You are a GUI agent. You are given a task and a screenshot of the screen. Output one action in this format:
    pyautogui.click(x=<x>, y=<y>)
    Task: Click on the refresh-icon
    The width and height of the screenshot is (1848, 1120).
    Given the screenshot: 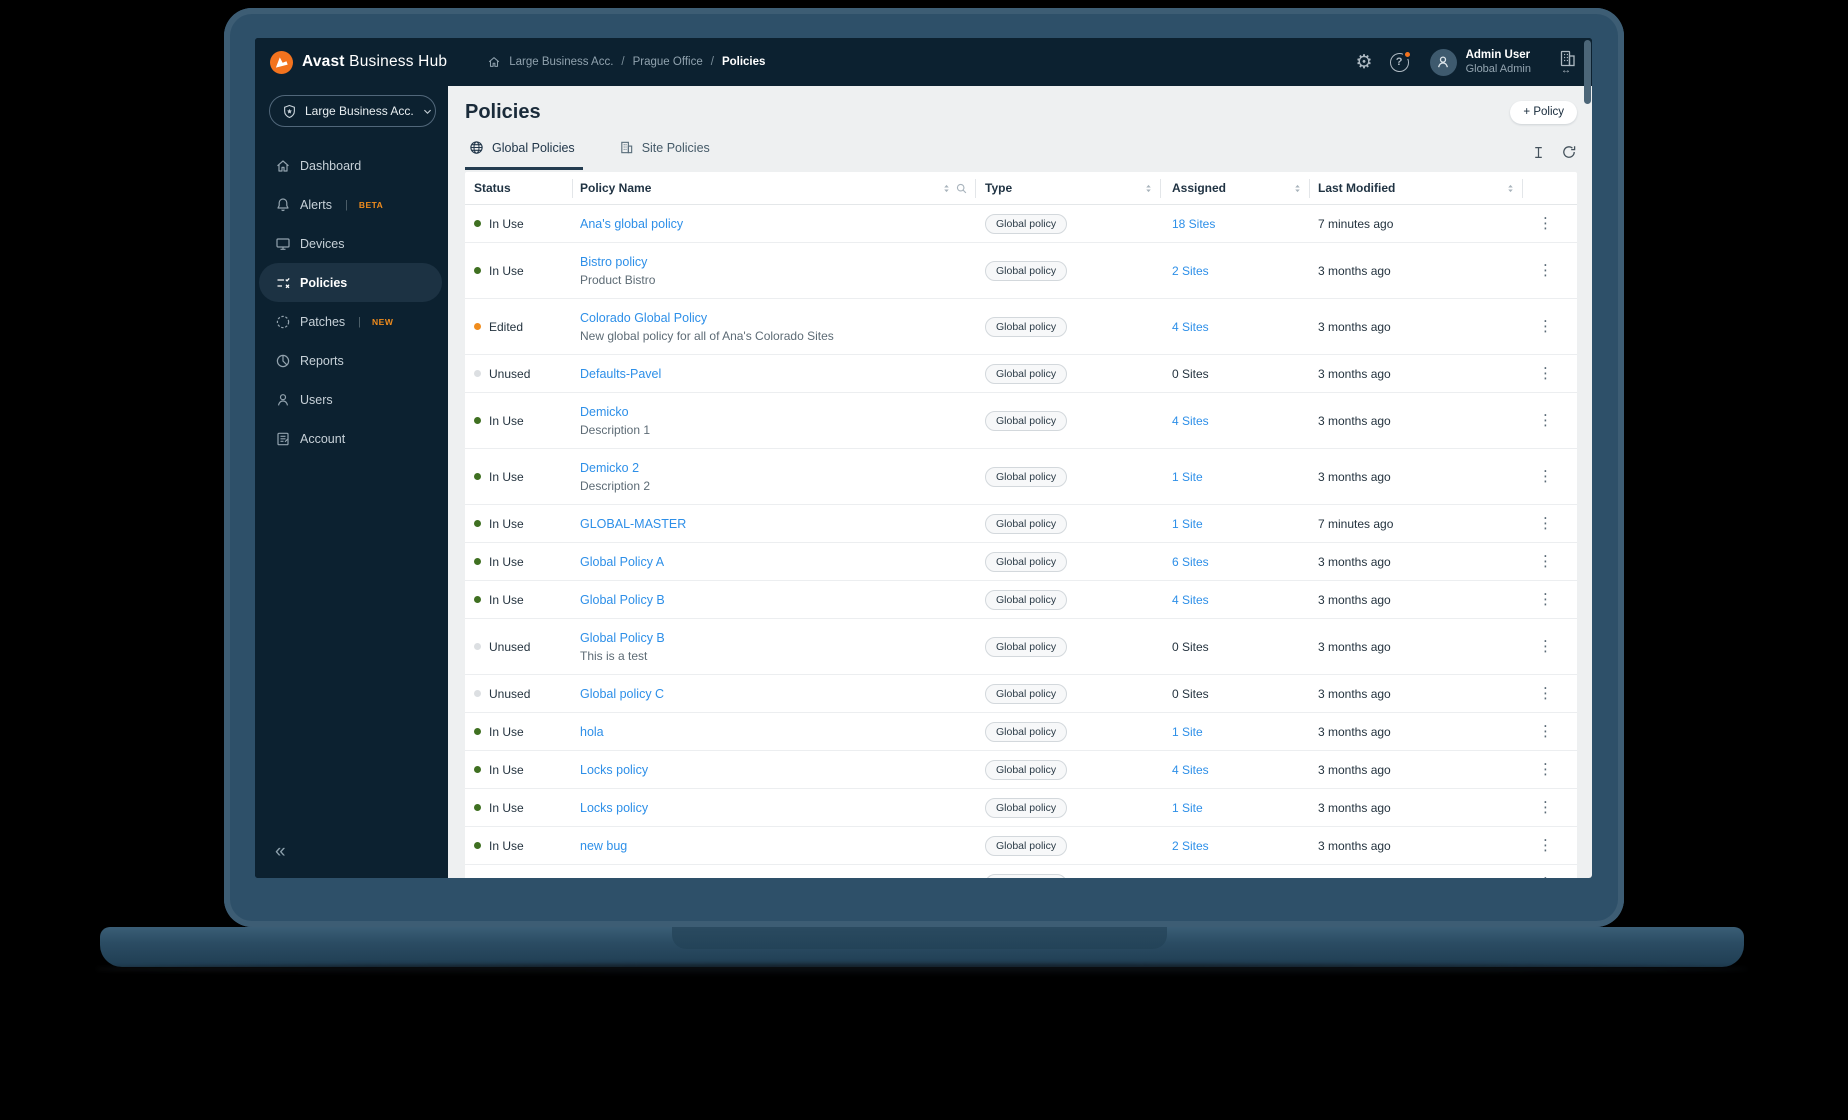 What is the action you would take?
    pyautogui.click(x=1569, y=152)
    